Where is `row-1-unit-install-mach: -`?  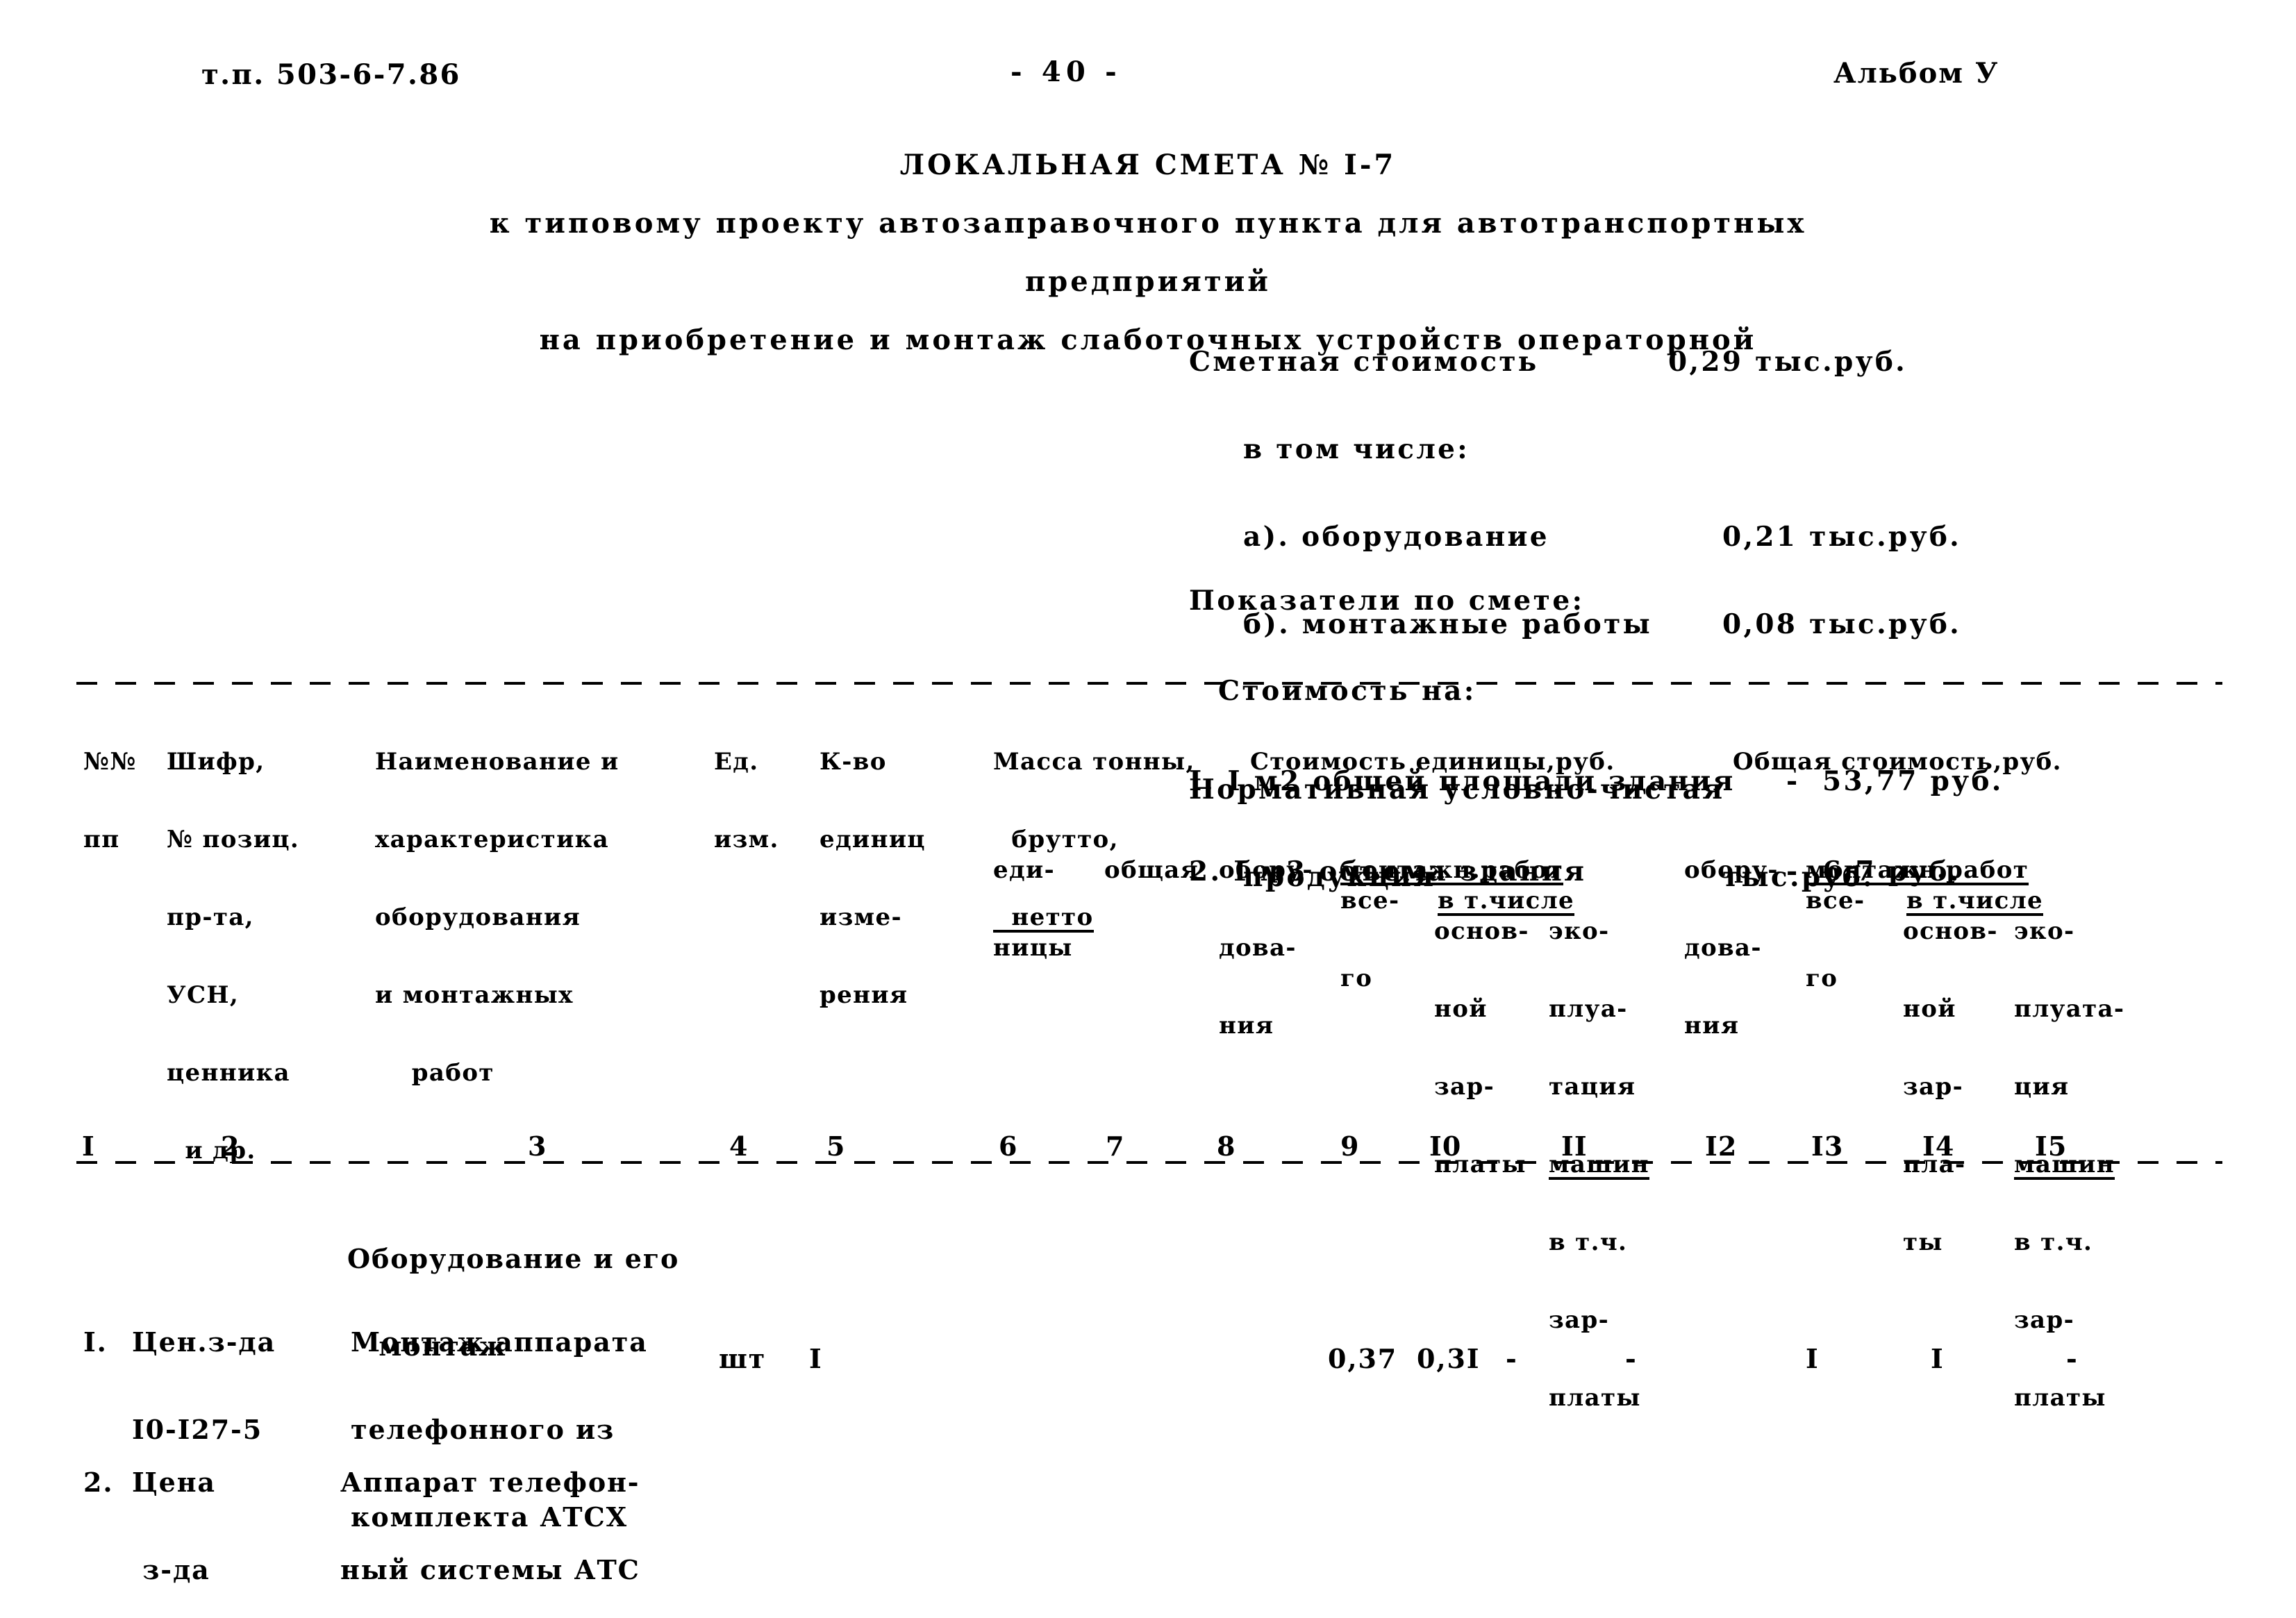
row-1-unit-install-mach: - is located at coordinates (1512, 1358).